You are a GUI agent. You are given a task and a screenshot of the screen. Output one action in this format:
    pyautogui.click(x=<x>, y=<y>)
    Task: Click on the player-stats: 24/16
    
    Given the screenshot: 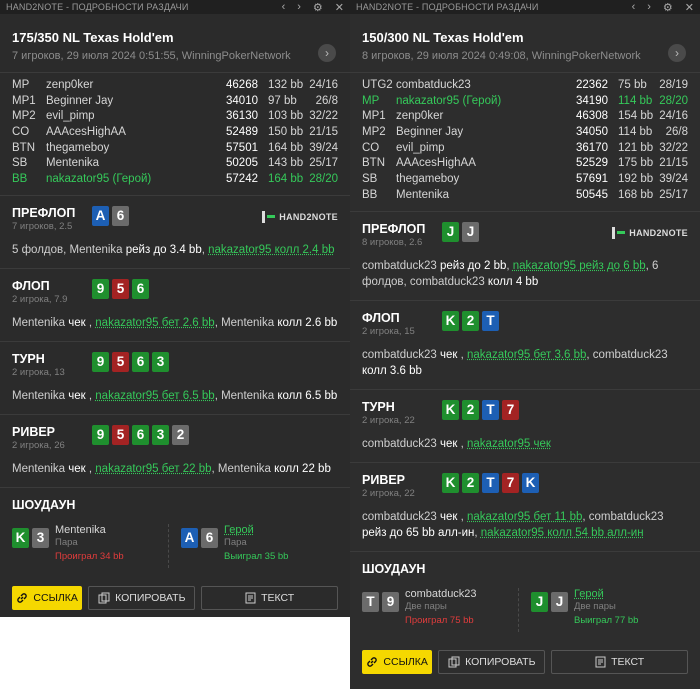 What is the action you would take?
    pyautogui.click(x=673, y=116)
    